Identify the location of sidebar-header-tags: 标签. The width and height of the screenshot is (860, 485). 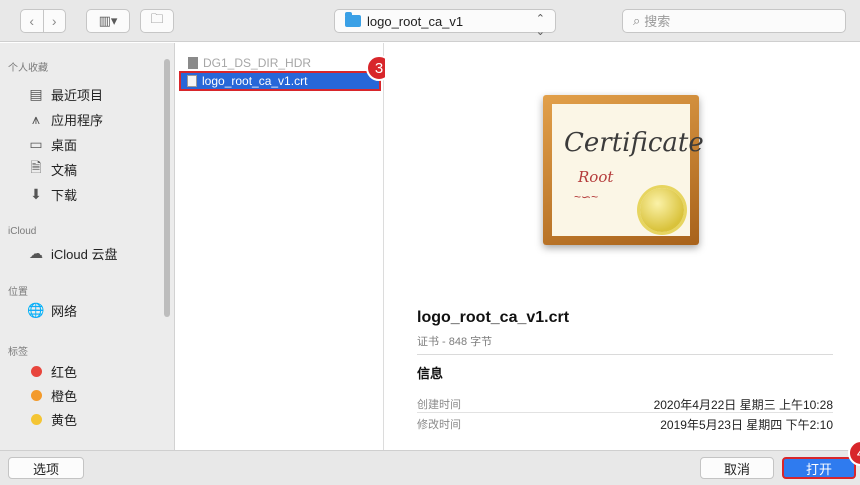
(18, 352).